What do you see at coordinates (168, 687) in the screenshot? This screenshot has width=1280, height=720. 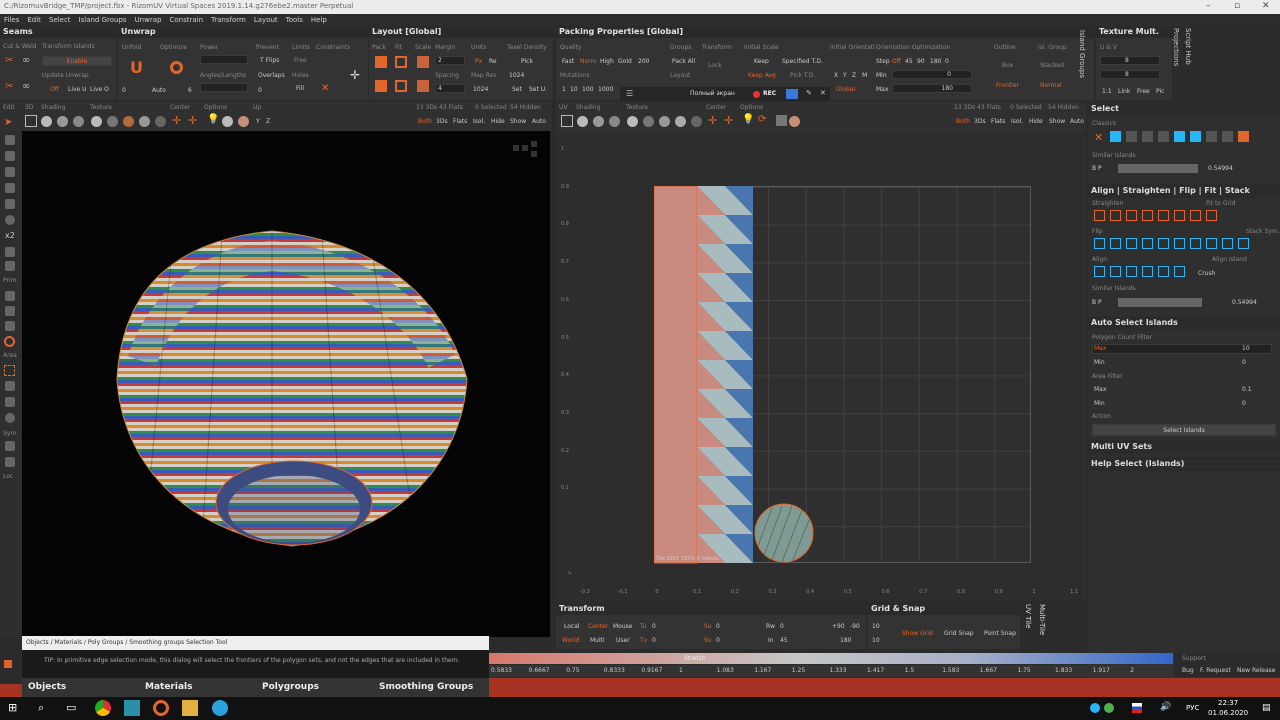 I see `tab-materials: Materials` at bounding box center [168, 687].